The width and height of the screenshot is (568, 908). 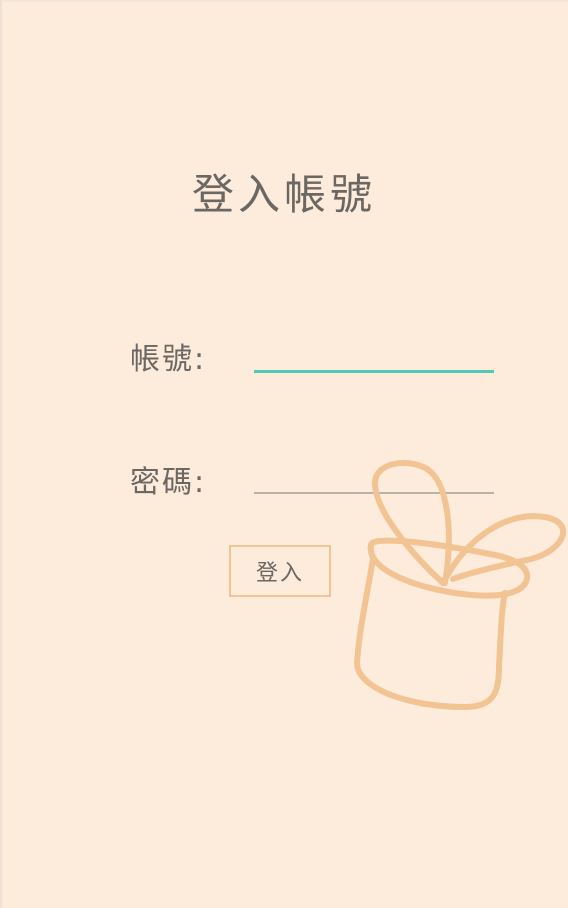 I want to click on password-label: 密碼:, so click(x=168, y=482).